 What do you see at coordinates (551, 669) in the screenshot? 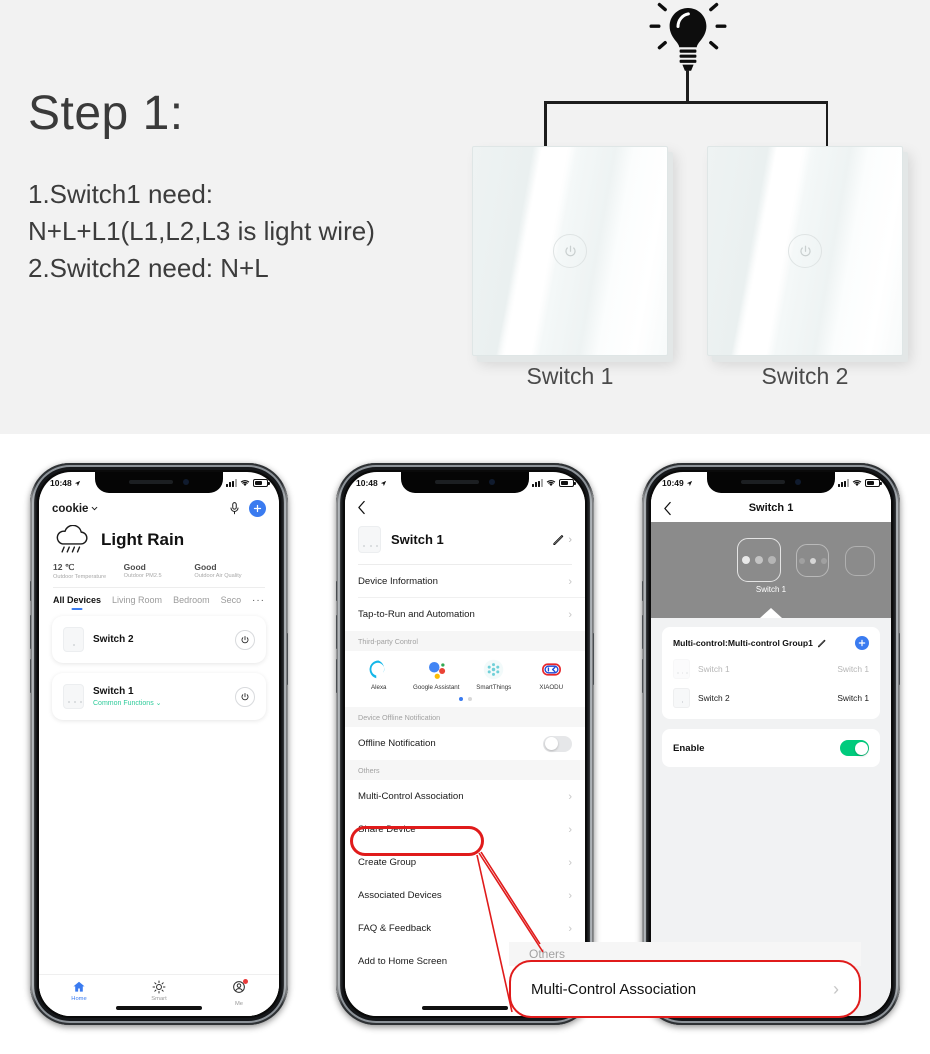
I see `xiaodu-icon` at bounding box center [551, 669].